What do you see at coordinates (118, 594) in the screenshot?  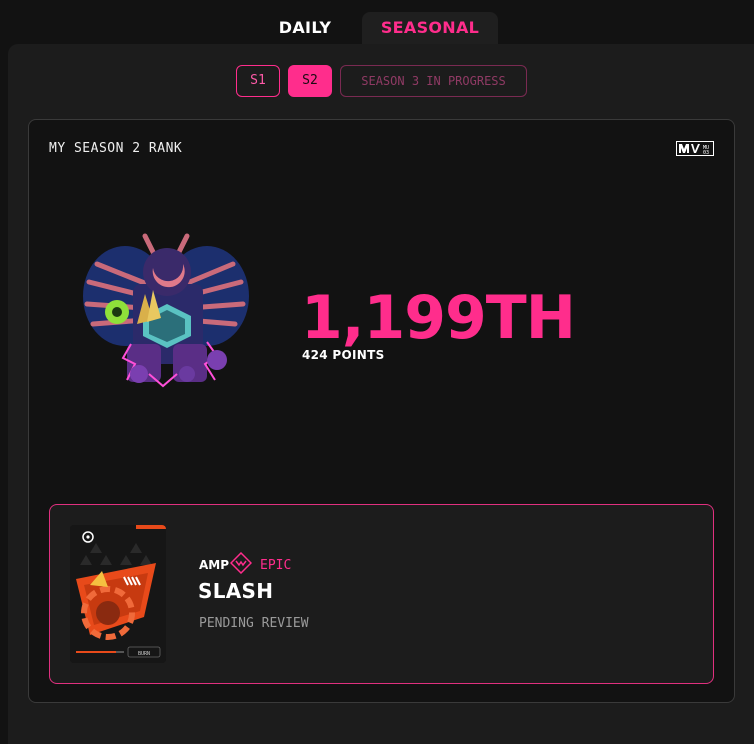 I see `slash-amp-card-image: BURN` at bounding box center [118, 594].